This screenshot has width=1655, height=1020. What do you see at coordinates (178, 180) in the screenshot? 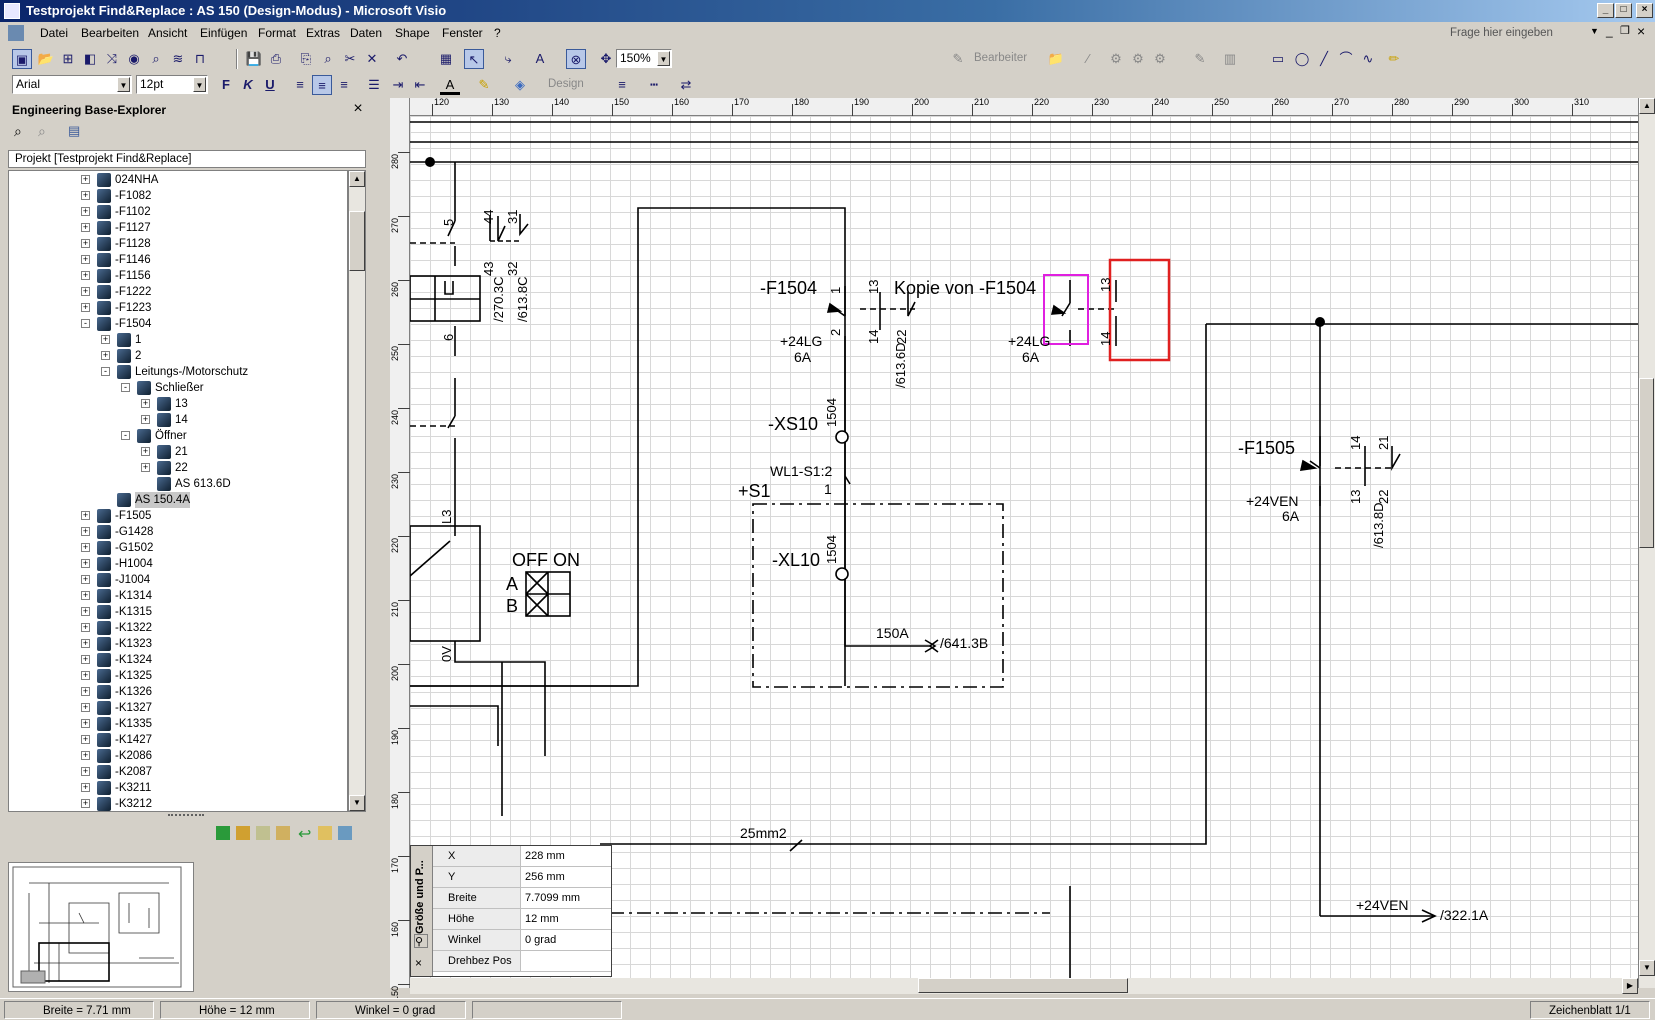
I see `tree-node: +024NHA` at bounding box center [178, 180].